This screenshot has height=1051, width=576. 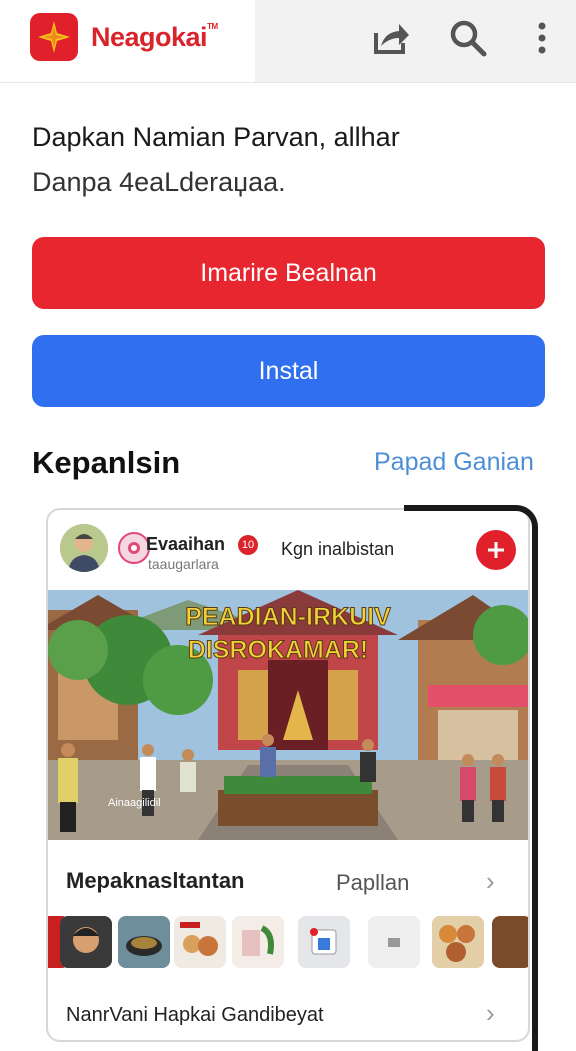 What do you see at coordinates (216, 137) in the screenshot?
I see `intro-text-line1: Dapkan Namian Parvan, allhar` at bounding box center [216, 137].